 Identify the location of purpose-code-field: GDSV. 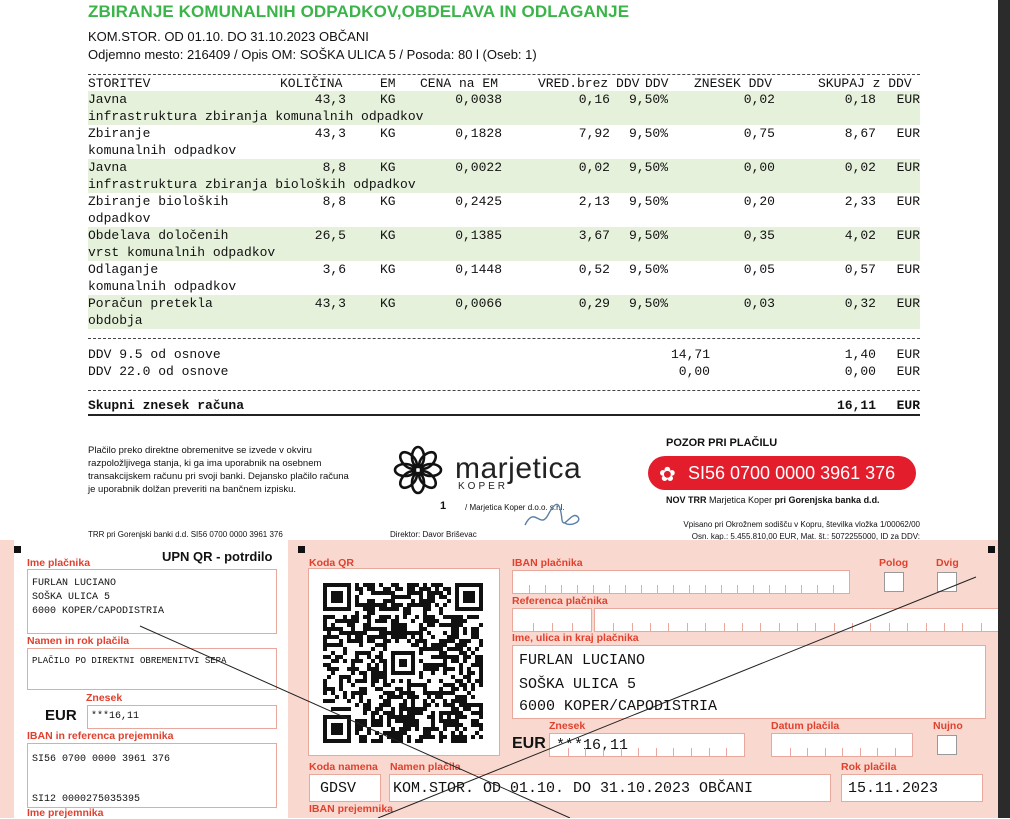
(345, 788).